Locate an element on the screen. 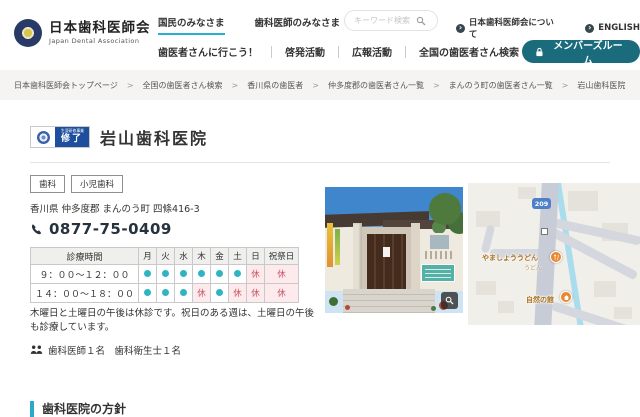 This screenshot has width=640, height=417. phone-icon is located at coordinates (36, 228).